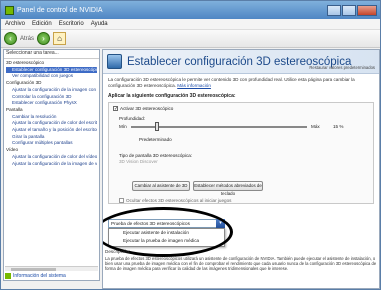 The width and height of the screenshot is (381, 290). I want to click on description-heading: Descripción:, so click(118, 251).